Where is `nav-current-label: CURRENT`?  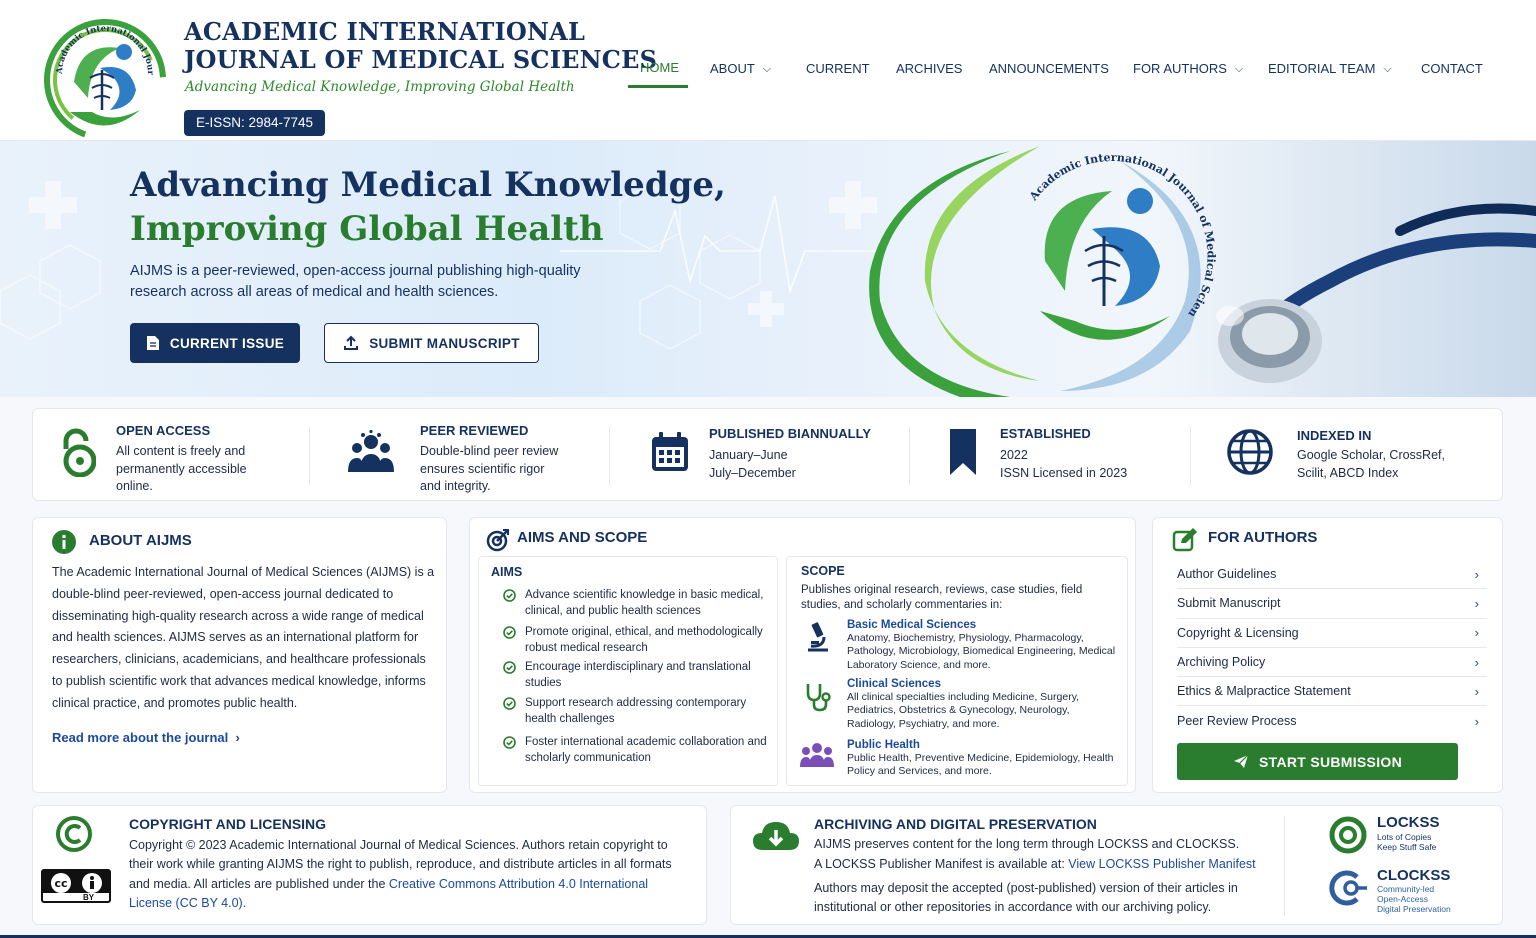 nav-current-label: CURRENT is located at coordinates (838, 68).